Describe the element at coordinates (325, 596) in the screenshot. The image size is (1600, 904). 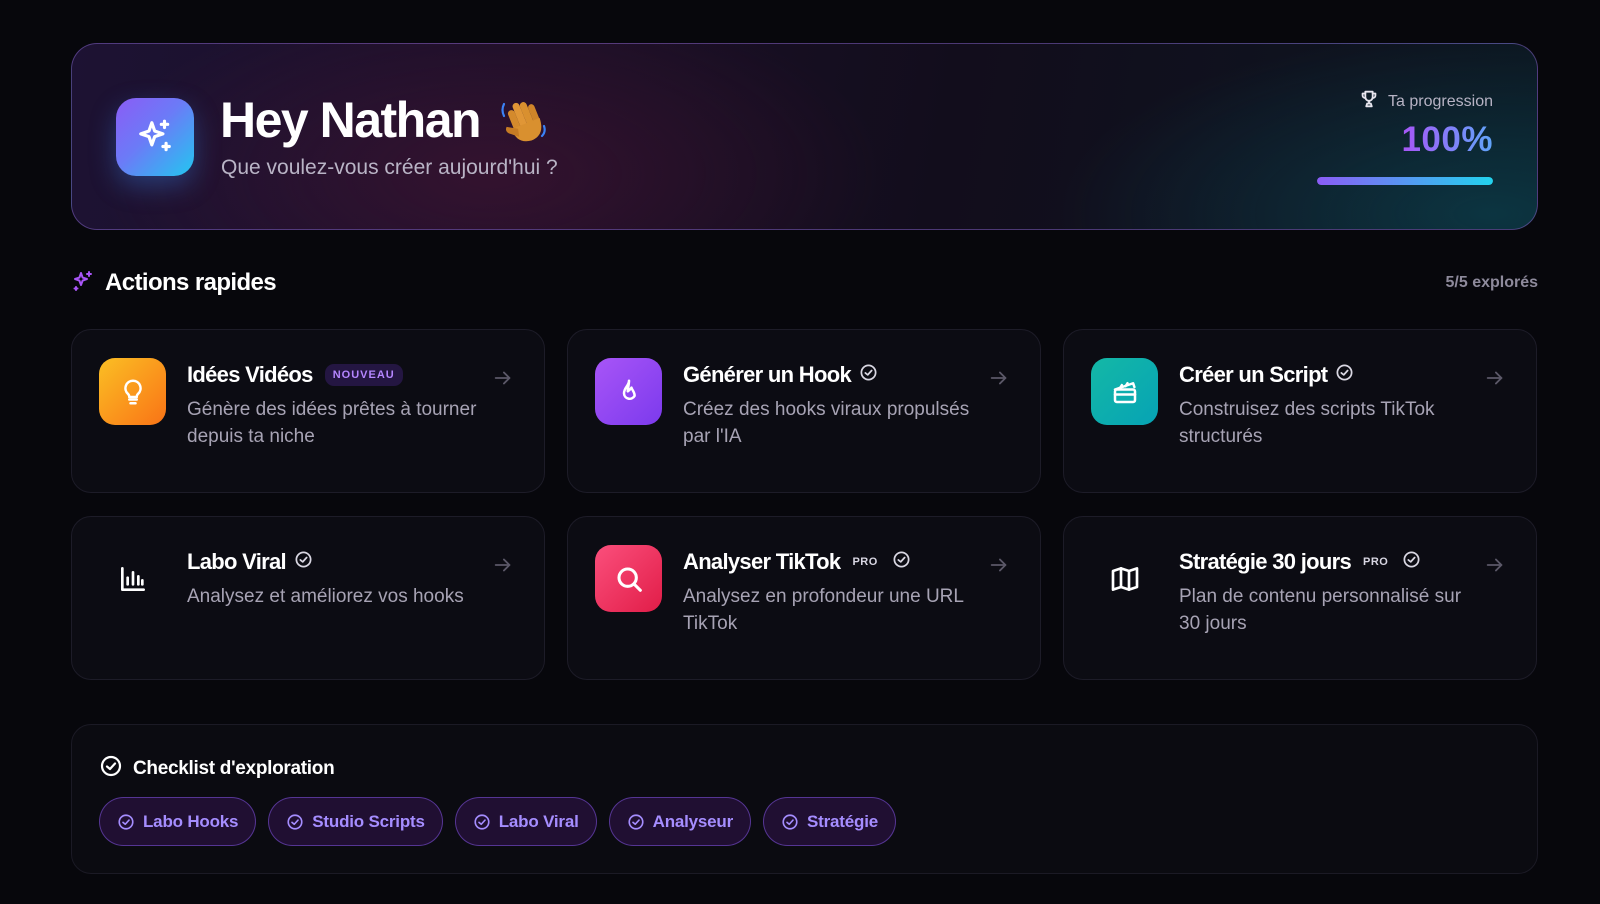
I see `card-description: Analysez et améliorez vos hooks` at that location.